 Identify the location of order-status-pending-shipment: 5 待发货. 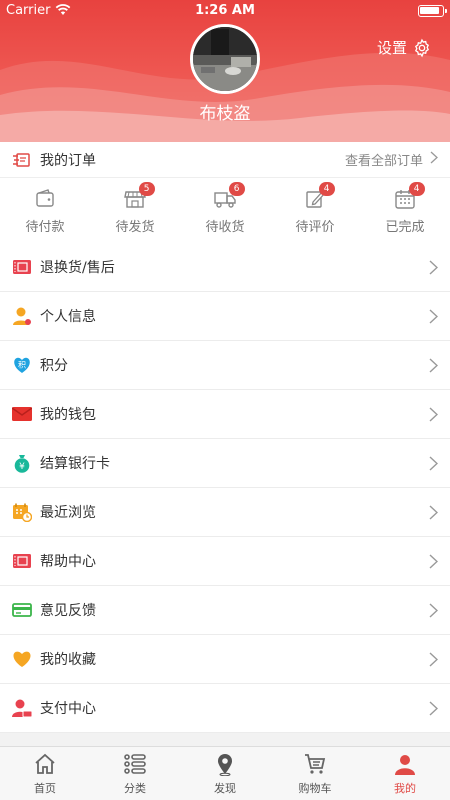
(135, 210).